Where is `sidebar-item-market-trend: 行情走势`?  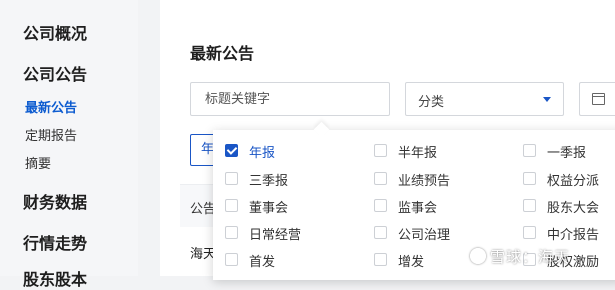
sidebar-item-market-trend: 行情走势 is located at coordinates (55, 242).